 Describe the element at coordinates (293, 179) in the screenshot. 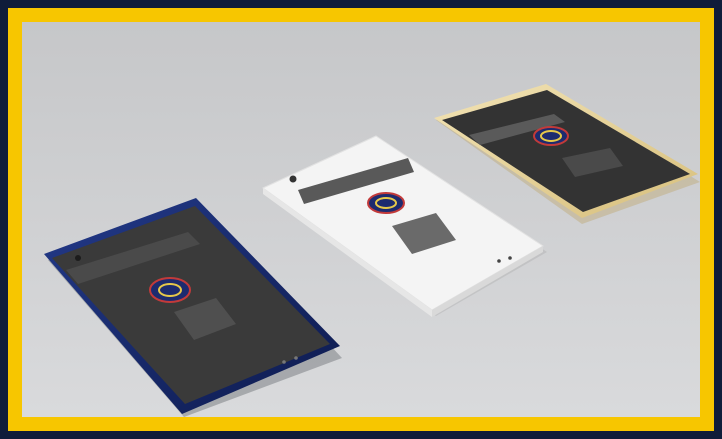

I see `white-tablet-camera-icon` at that location.